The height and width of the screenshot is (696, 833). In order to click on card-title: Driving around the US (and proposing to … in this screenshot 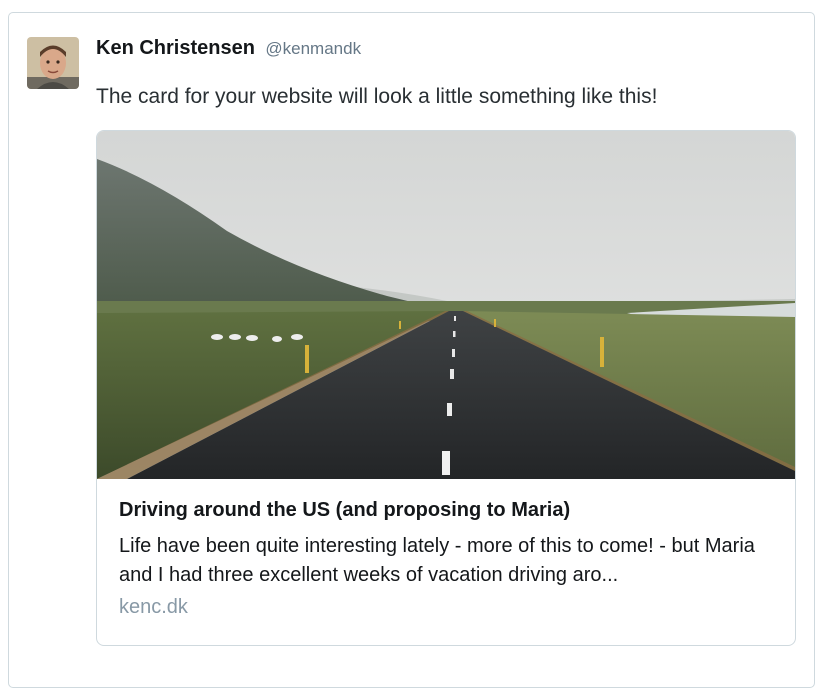, I will do `click(449, 510)`.